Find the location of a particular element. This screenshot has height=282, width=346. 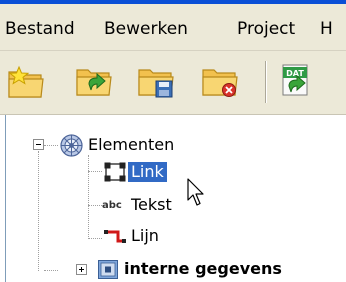

tree-node-link: Link is located at coordinates (147, 172).